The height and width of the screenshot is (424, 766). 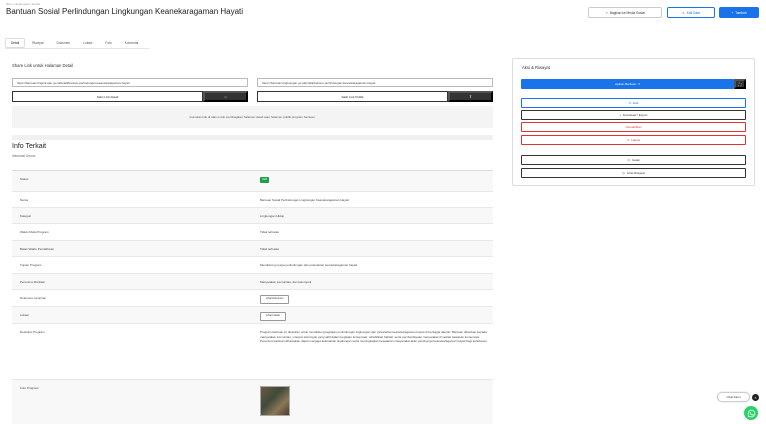 I want to click on action-panel-title: Aksi & Riwayat, so click(x=536, y=67).